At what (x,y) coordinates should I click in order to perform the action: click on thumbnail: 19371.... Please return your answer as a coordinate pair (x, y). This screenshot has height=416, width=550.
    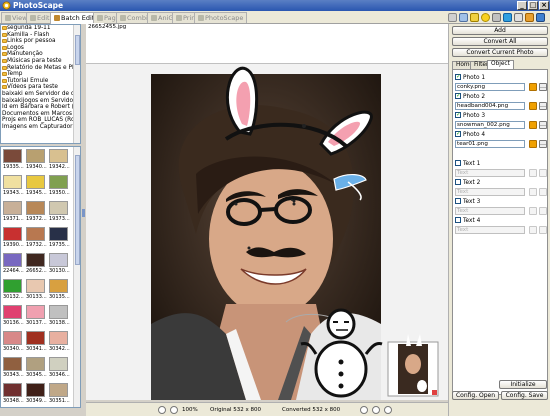
    Looking at the image, I should click on (13, 212).